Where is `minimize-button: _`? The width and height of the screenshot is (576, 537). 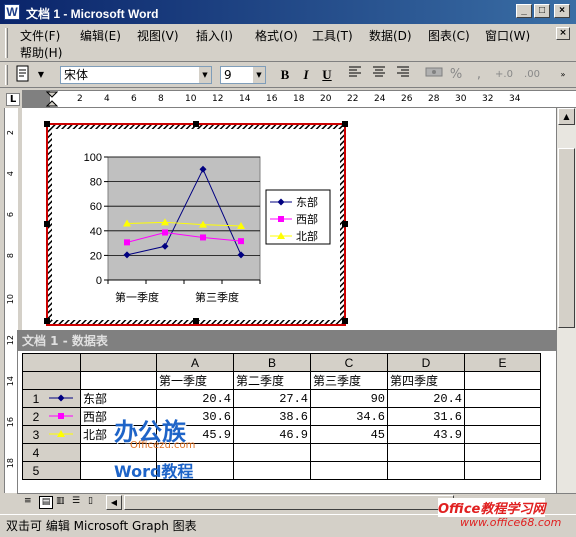
minimize-button: _ is located at coordinates (524, 11).